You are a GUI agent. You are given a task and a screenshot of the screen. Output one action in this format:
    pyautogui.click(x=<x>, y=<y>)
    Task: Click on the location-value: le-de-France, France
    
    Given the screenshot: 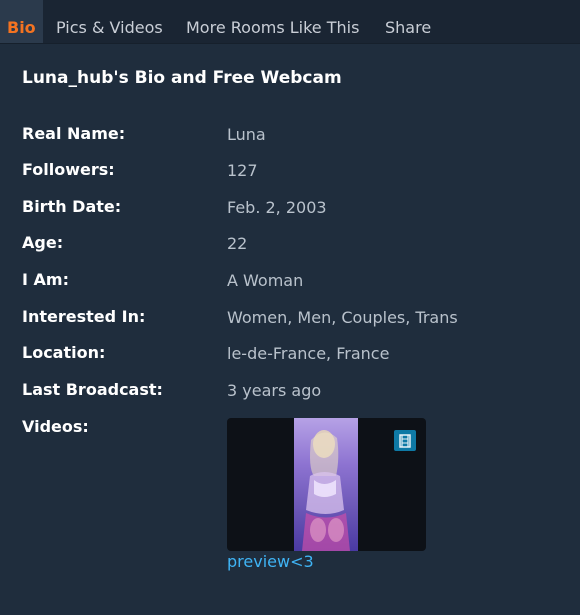 What is the action you would take?
    pyautogui.click(x=308, y=353)
    